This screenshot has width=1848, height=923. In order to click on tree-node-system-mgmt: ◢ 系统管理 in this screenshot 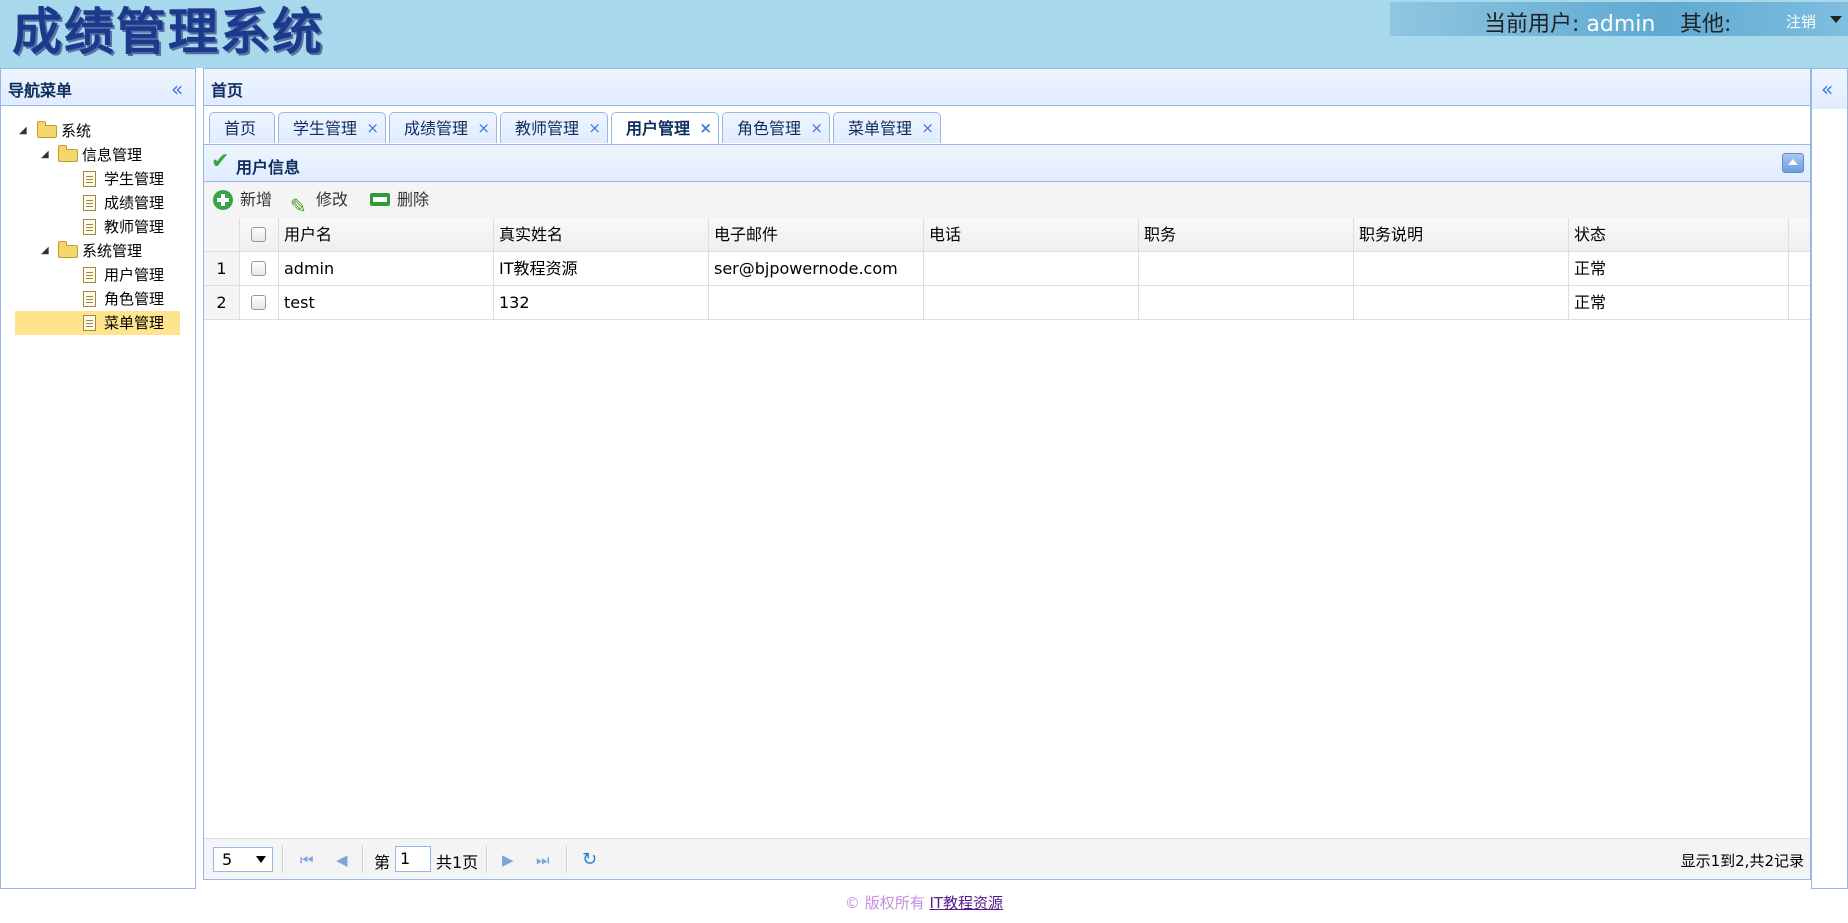, I will do `click(97, 251)`.